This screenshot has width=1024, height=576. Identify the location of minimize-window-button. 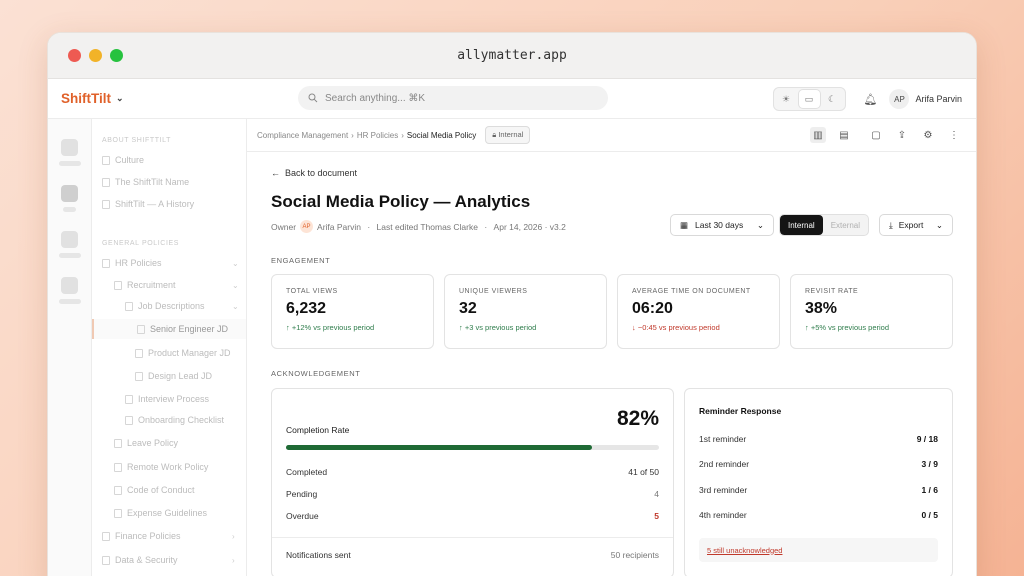
(95, 55).